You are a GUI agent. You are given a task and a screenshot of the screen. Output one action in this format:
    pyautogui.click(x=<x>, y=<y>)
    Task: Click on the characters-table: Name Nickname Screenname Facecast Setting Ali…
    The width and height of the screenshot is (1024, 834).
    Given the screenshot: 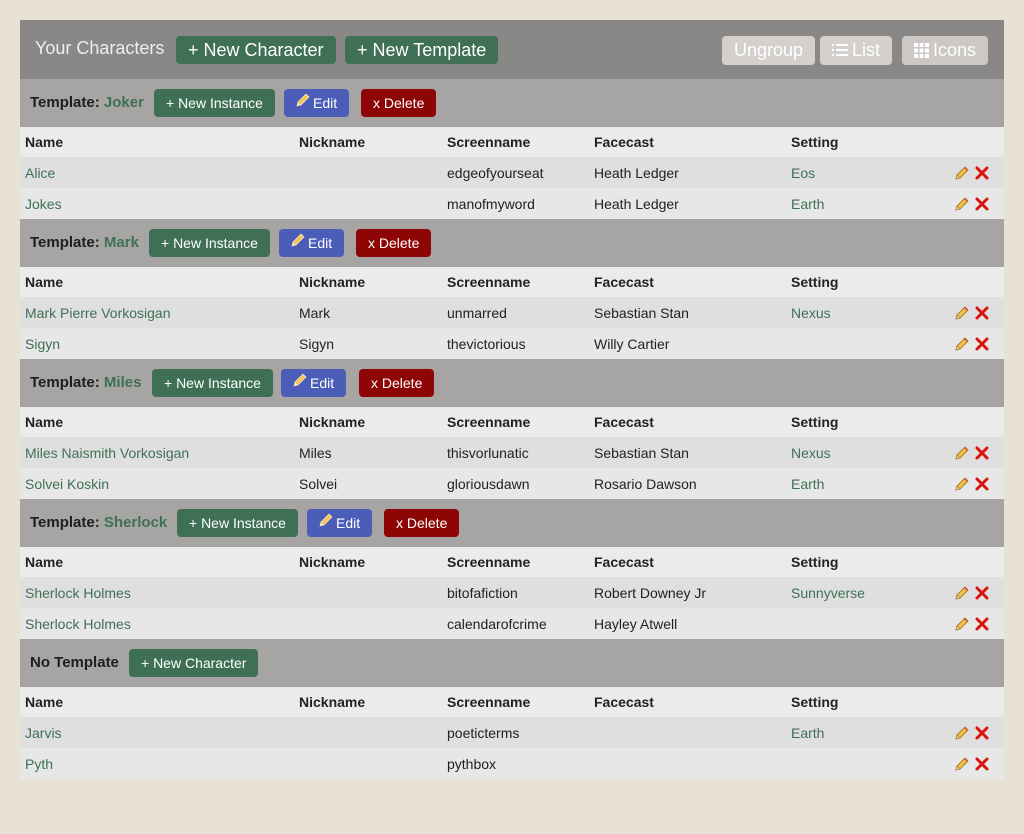 What is the action you would take?
    pyautogui.click(x=512, y=173)
    